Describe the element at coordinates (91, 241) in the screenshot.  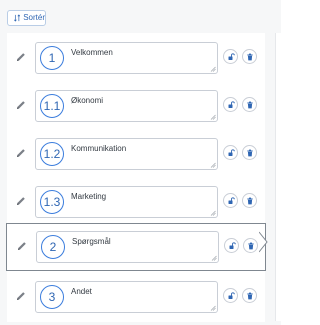
I see `item-title: Spørgsmål` at that location.